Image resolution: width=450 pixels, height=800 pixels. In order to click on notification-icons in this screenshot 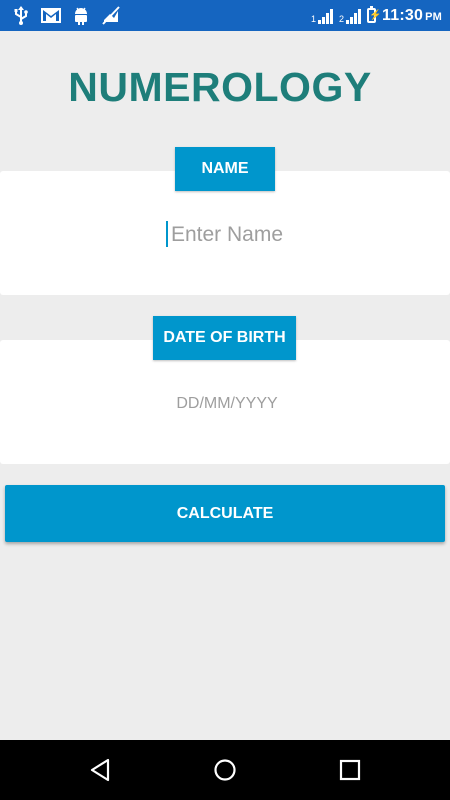, I will do `click(66, 15)`.